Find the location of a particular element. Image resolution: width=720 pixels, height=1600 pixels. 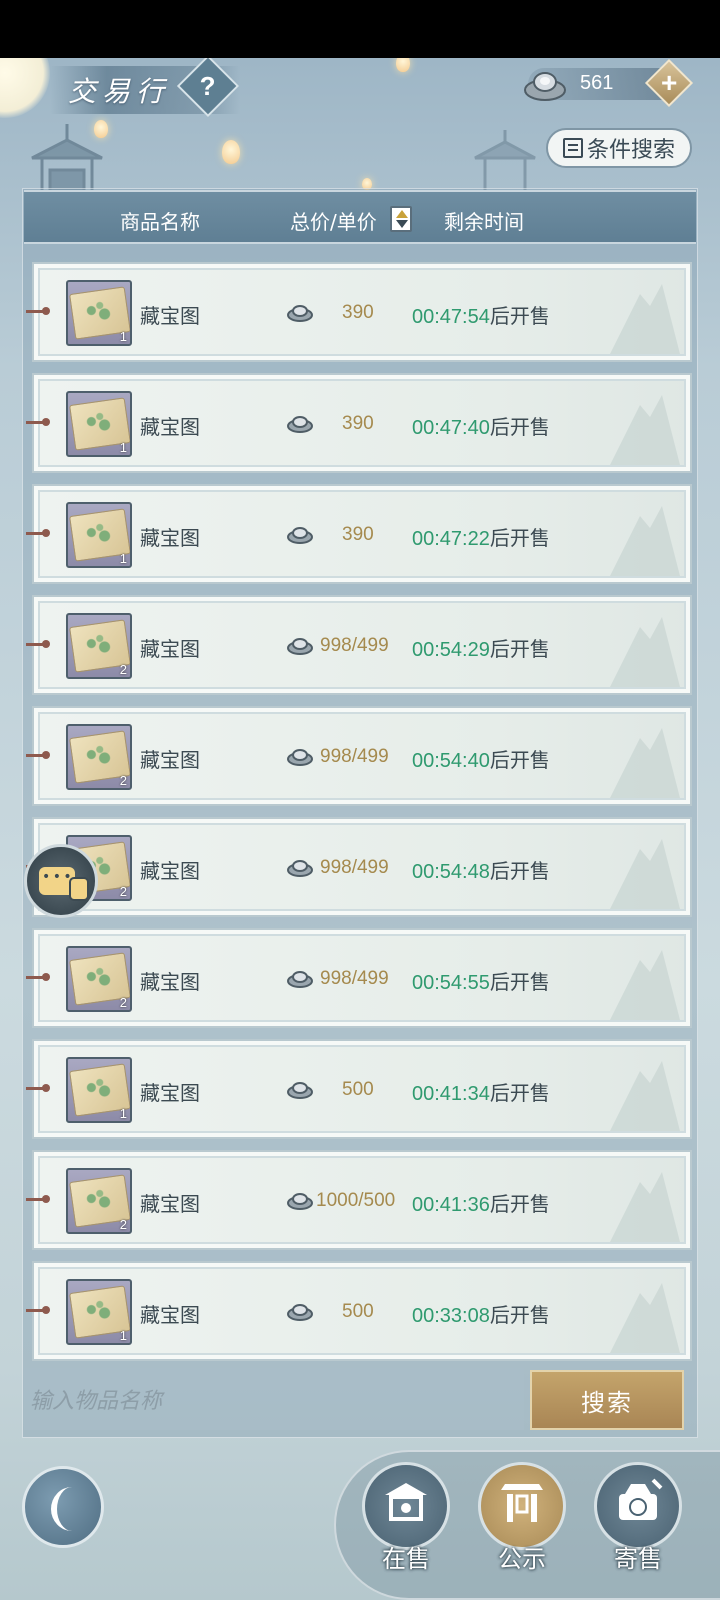

countdown: 00:41:34 is located at coordinates (451, 1094).